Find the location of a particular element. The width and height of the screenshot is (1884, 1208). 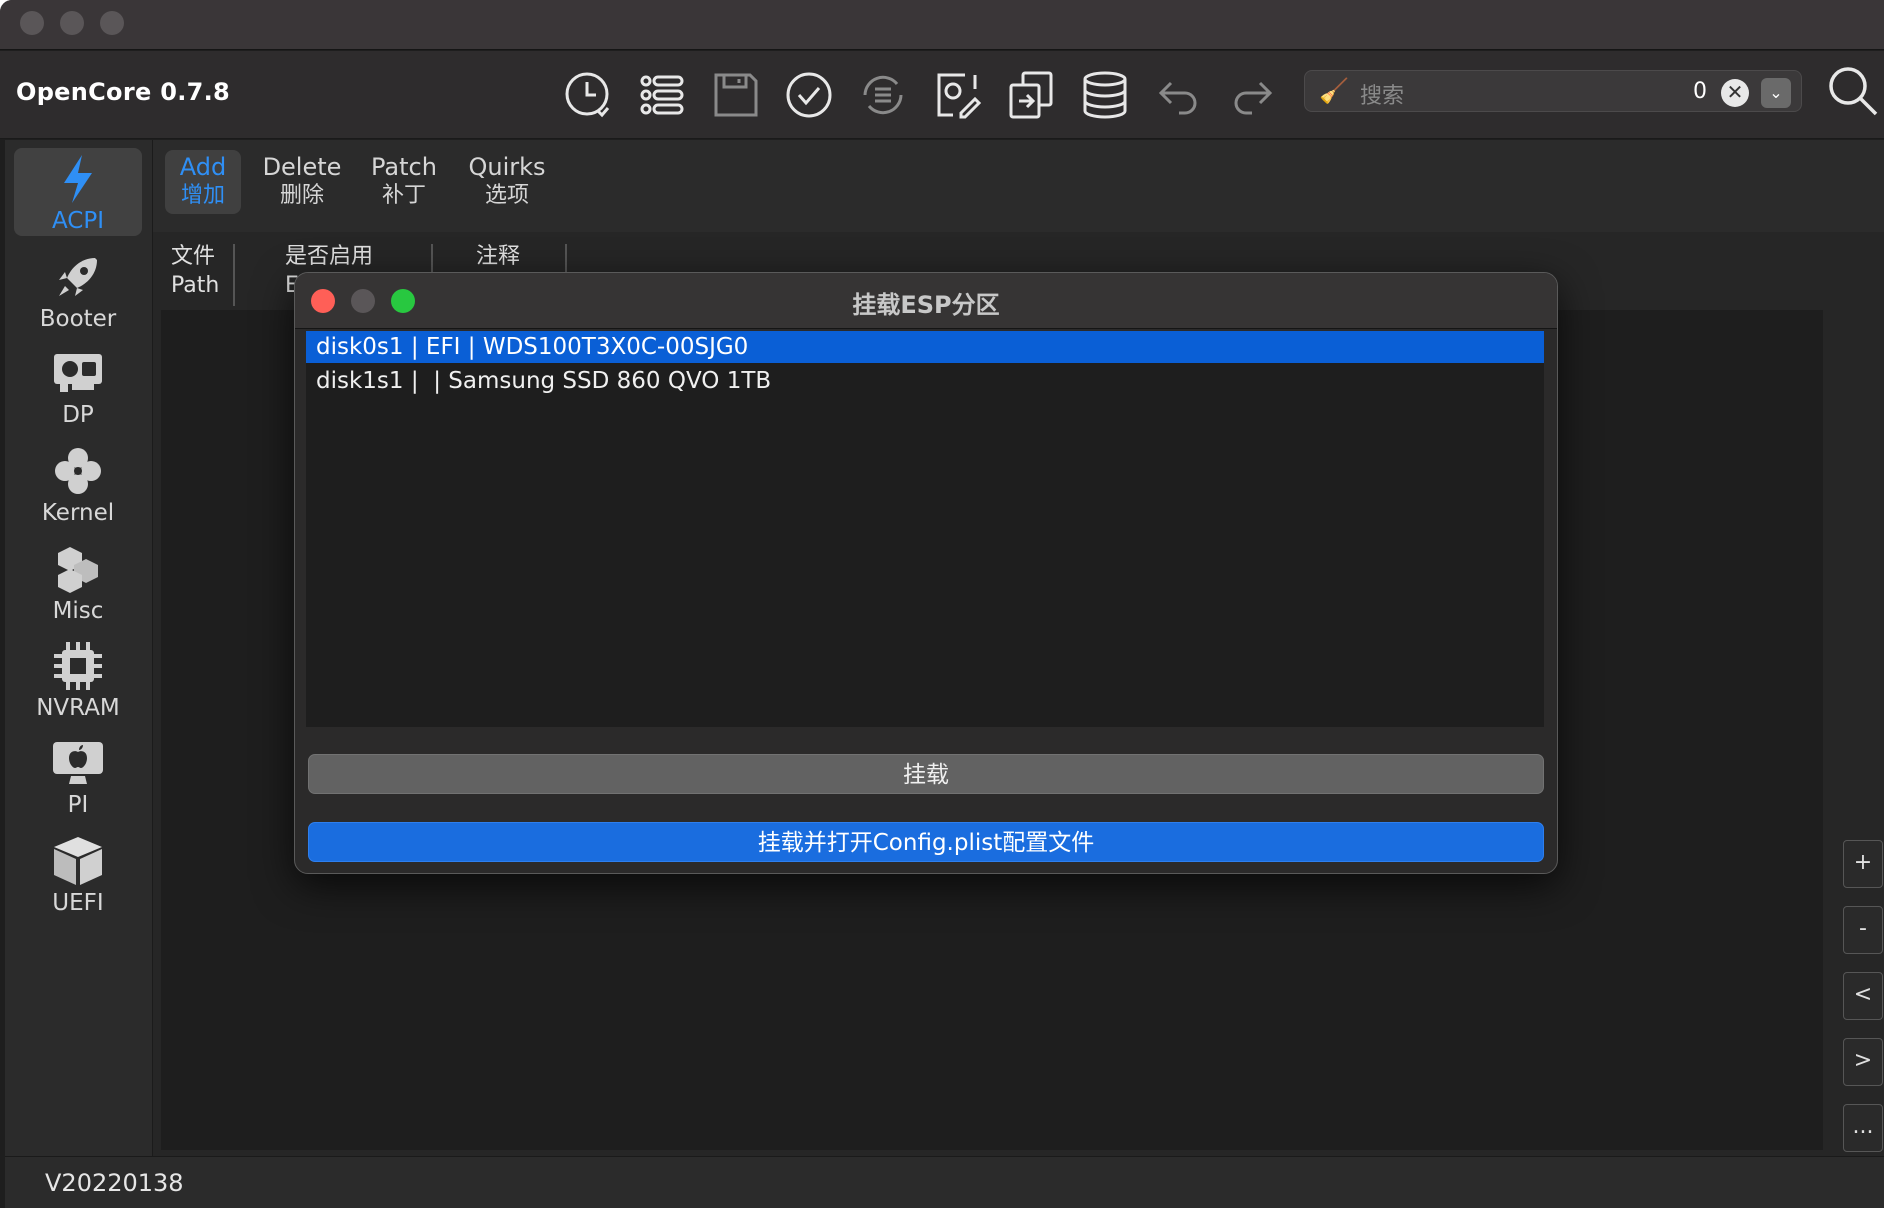

column-header-path: 文件 Path is located at coordinates (195, 274).